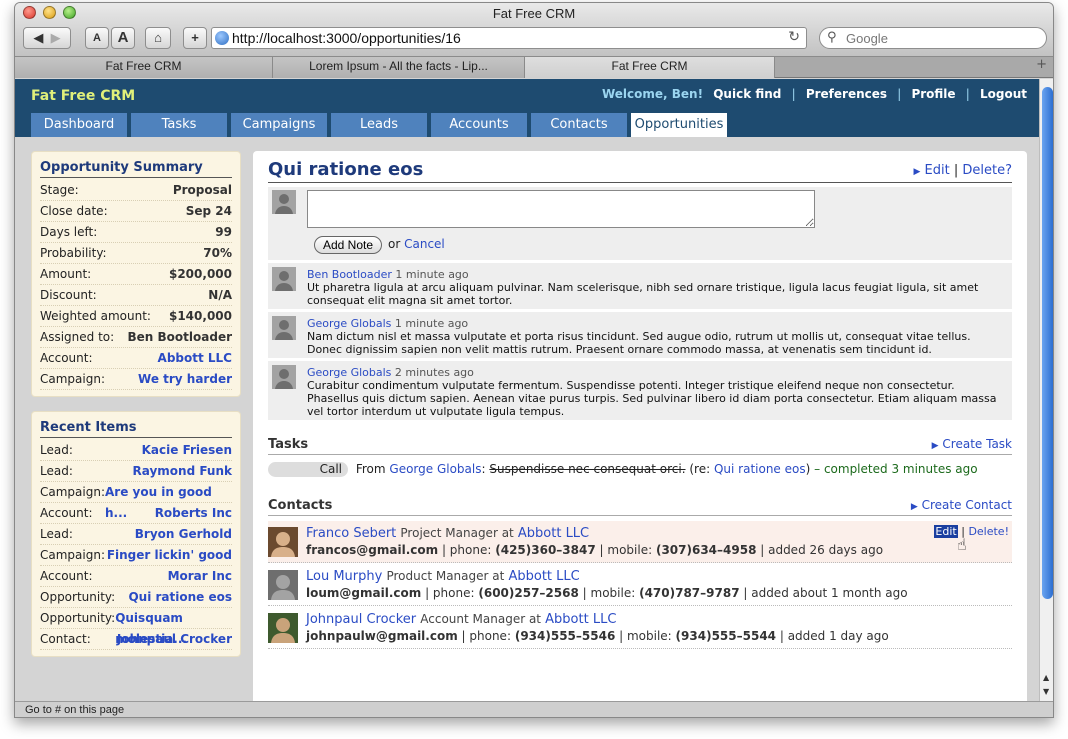 The width and height of the screenshot is (1068, 739). I want to click on row-value-link: Finger lickin' good, so click(169, 555).